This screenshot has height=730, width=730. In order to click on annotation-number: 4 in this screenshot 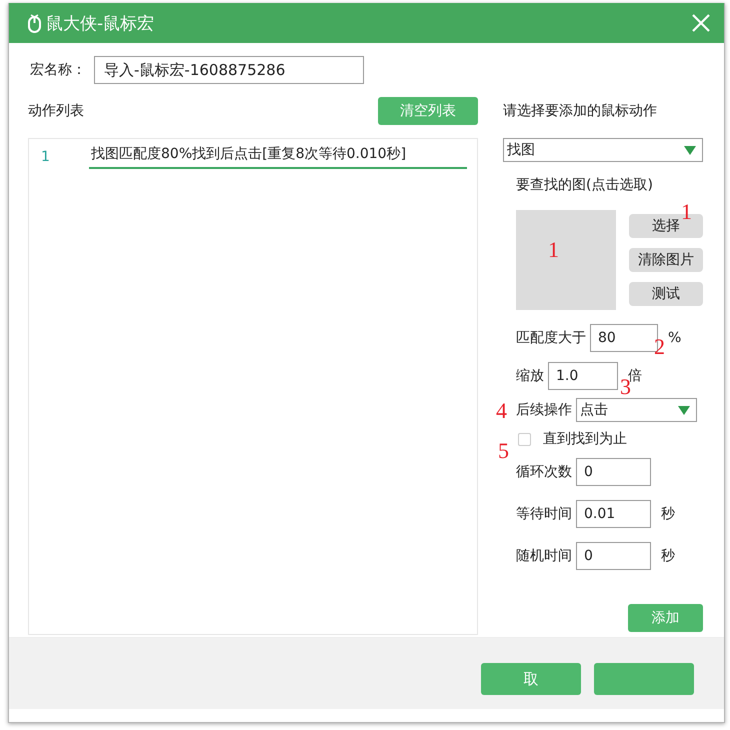, I will do `click(501, 411)`.